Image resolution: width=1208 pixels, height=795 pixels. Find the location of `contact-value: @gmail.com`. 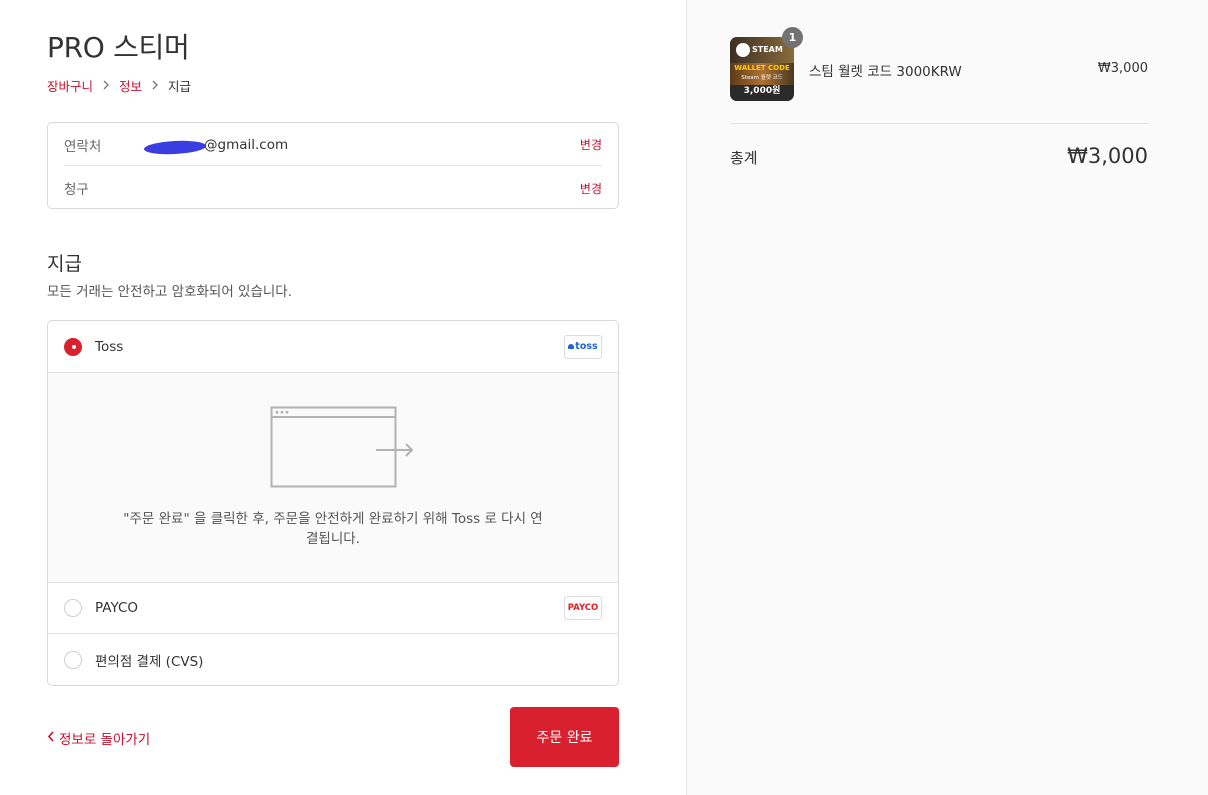

contact-value: @gmail.com is located at coordinates (361, 146).